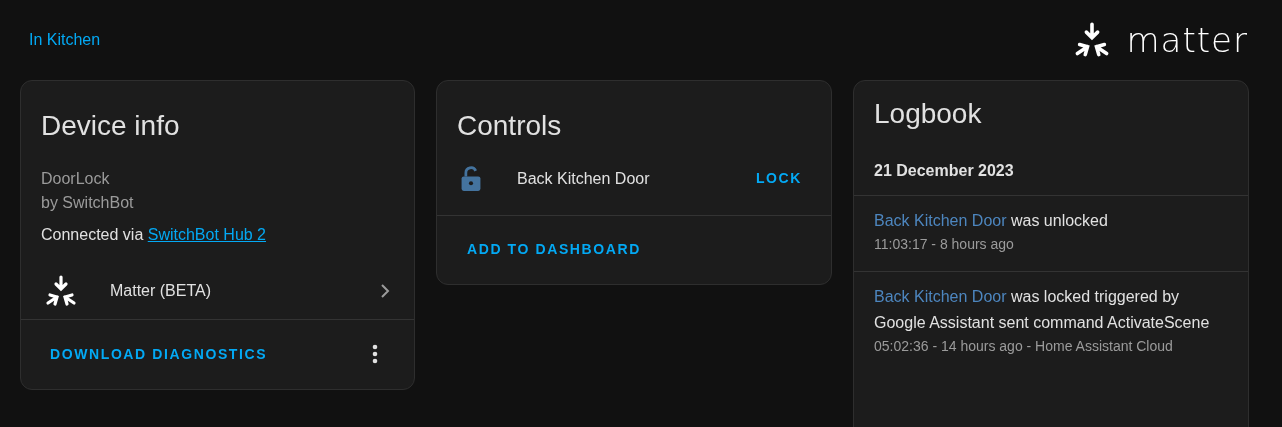 The height and width of the screenshot is (427, 1282). I want to click on card-title: Controls, so click(509, 126).